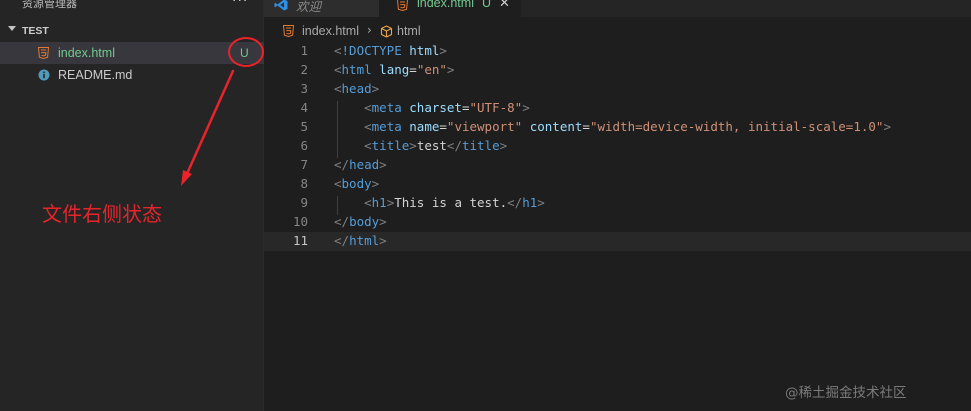 The image size is (971, 411). What do you see at coordinates (617, 89) in the screenshot?
I see `code-line: 3 <head>` at bounding box center [617, 89].